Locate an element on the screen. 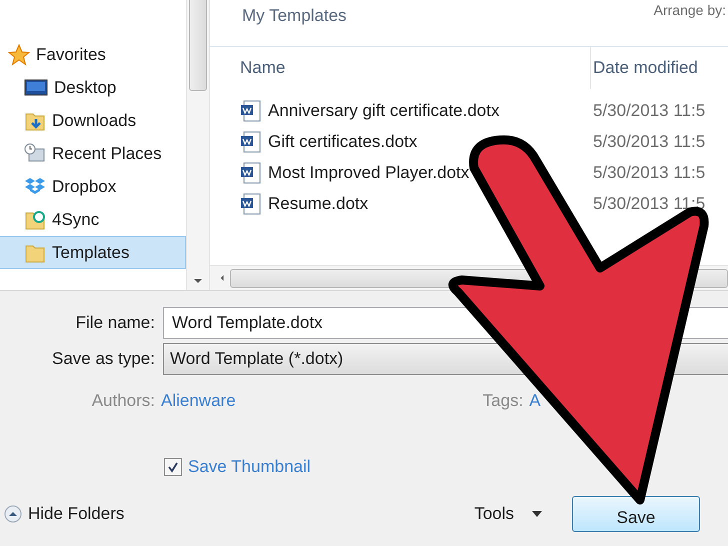  authors-link: Alienware is located at coordinates (198, 401).